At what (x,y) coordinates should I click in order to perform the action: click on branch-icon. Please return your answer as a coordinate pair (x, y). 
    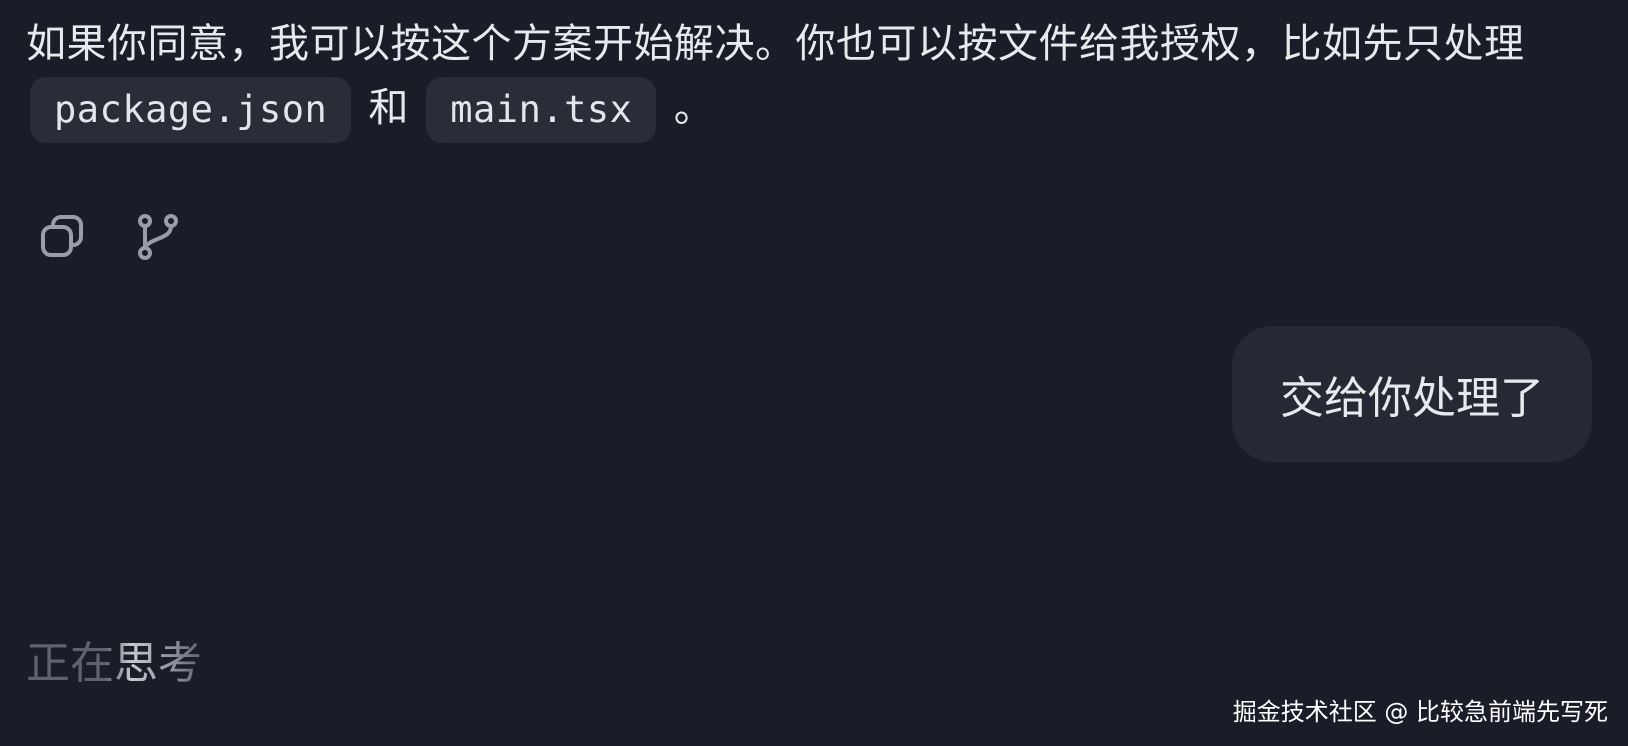
    Looking at the image, I should click on (158, 237).